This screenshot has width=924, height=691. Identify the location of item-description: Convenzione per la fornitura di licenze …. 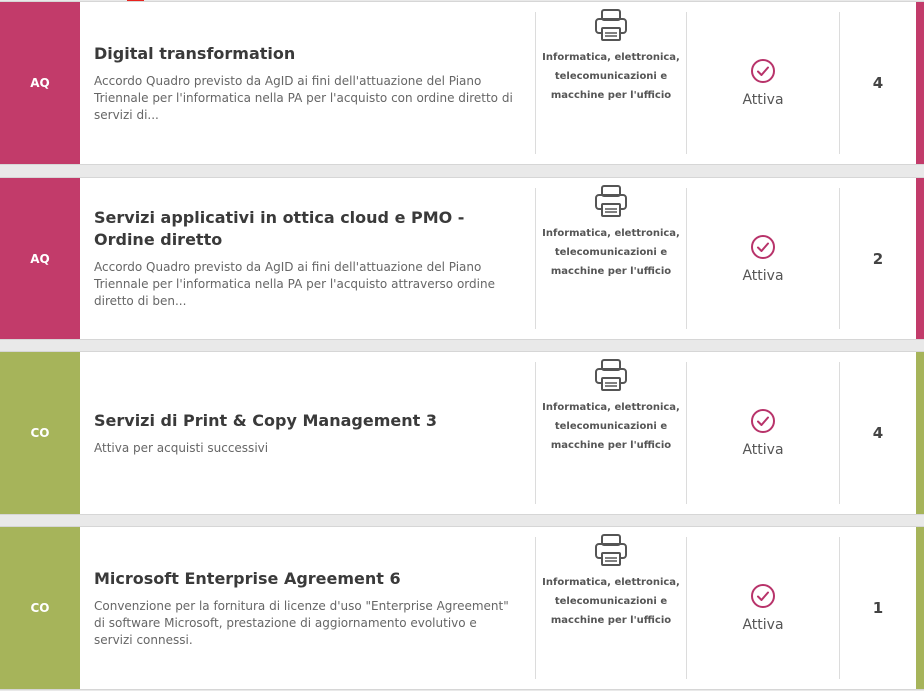
(301, 622).